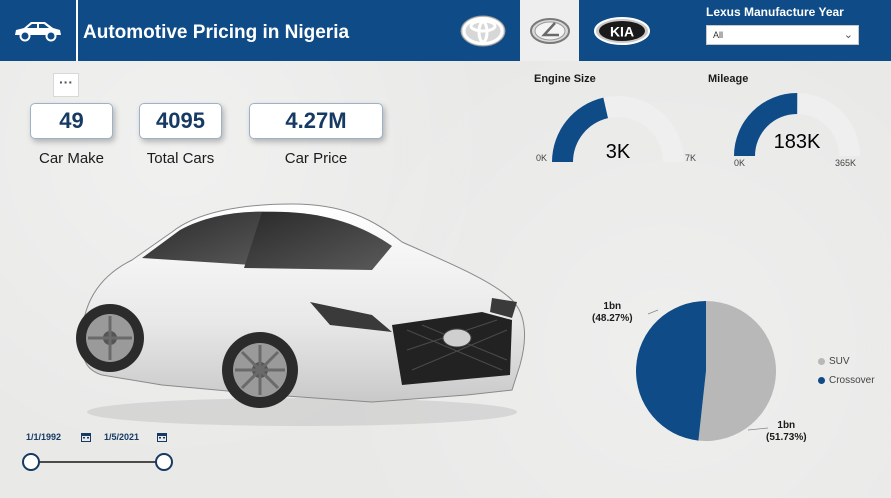  Describe the element at coordinates (797, 130) in the screenshot. I see `mileage-gauge: 183K 0K 365K` at that location.